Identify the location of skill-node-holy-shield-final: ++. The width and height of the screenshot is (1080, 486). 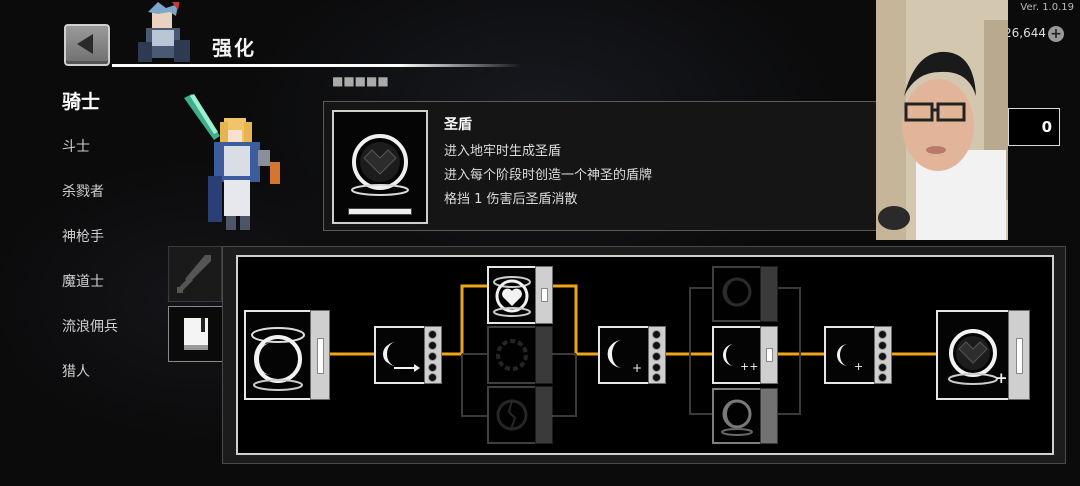
(983, 355).